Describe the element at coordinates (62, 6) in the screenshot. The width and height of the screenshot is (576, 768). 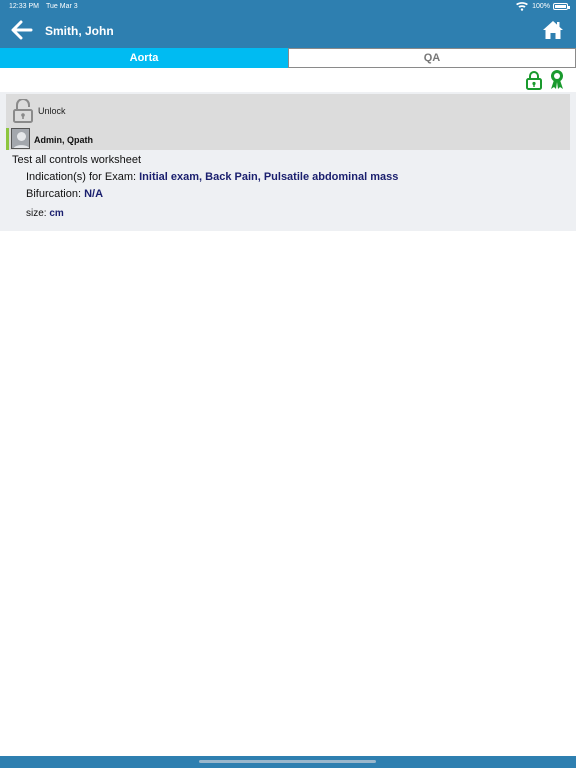
I see `status-date: Tue Mar 3` at that location.